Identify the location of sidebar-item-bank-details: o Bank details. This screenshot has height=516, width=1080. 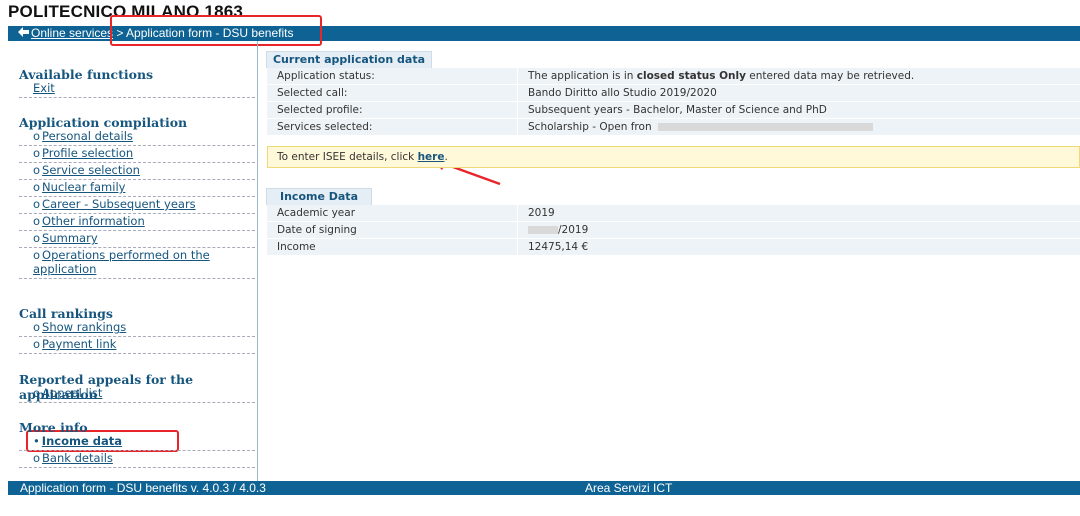
(137, 459).